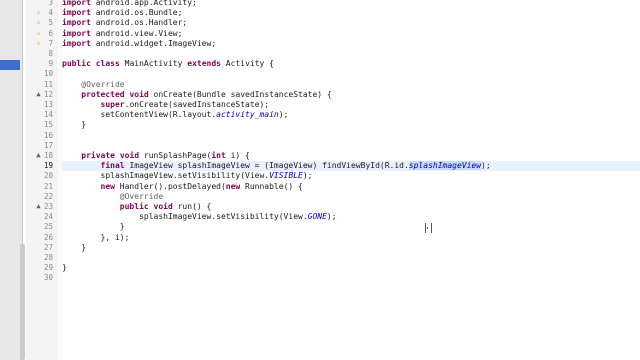  What do you see at coordinates (48, 176) in the screenshot?
I see `line-number: 20` at bounding box center [48, 176].